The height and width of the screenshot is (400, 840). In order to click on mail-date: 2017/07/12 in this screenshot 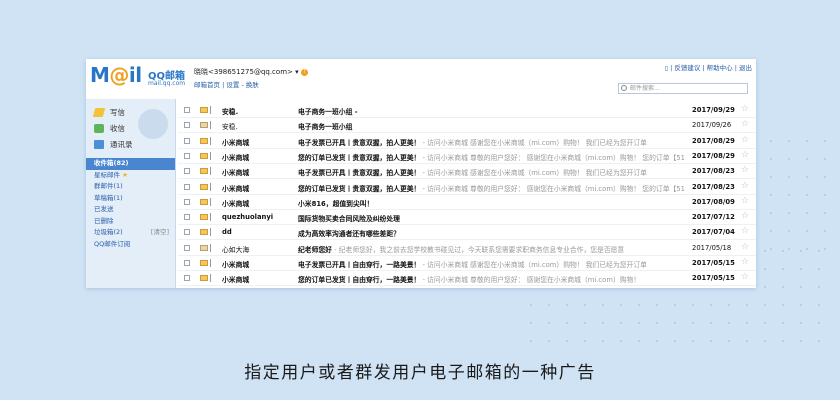, I will do `click(713, 217)`.